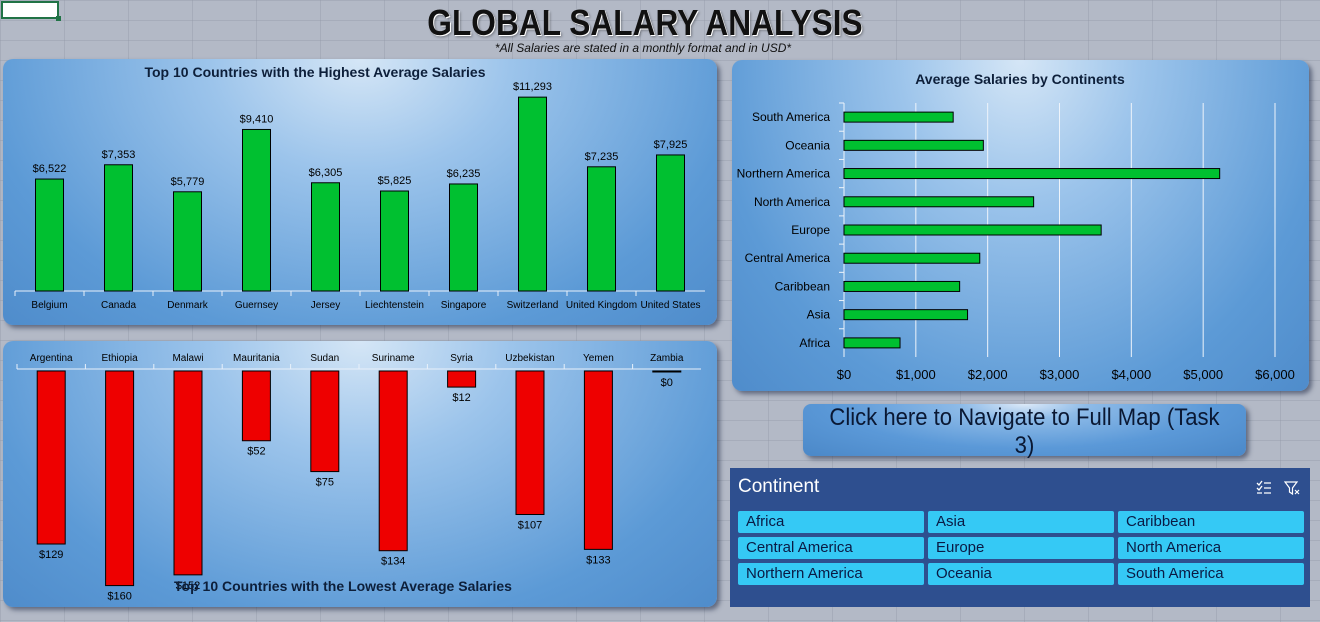 This screenshot has width=1320, height=622. I want to click on bar-belgium, so click(49, 235).